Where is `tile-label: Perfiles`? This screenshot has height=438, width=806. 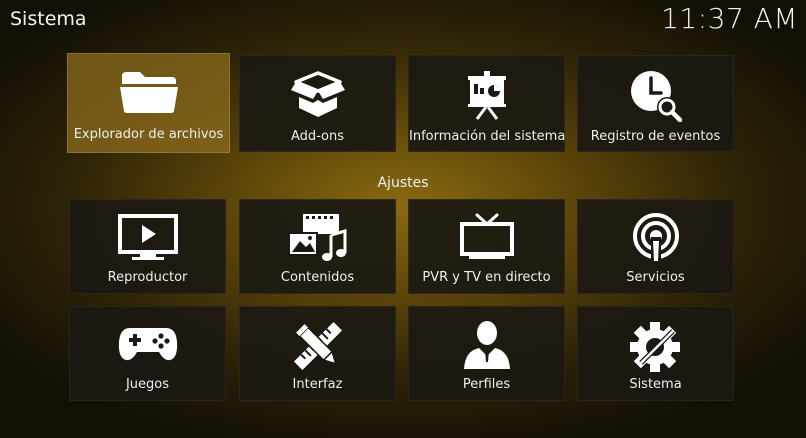 tile-label: Perfiles is located at coordinates (486, 384).